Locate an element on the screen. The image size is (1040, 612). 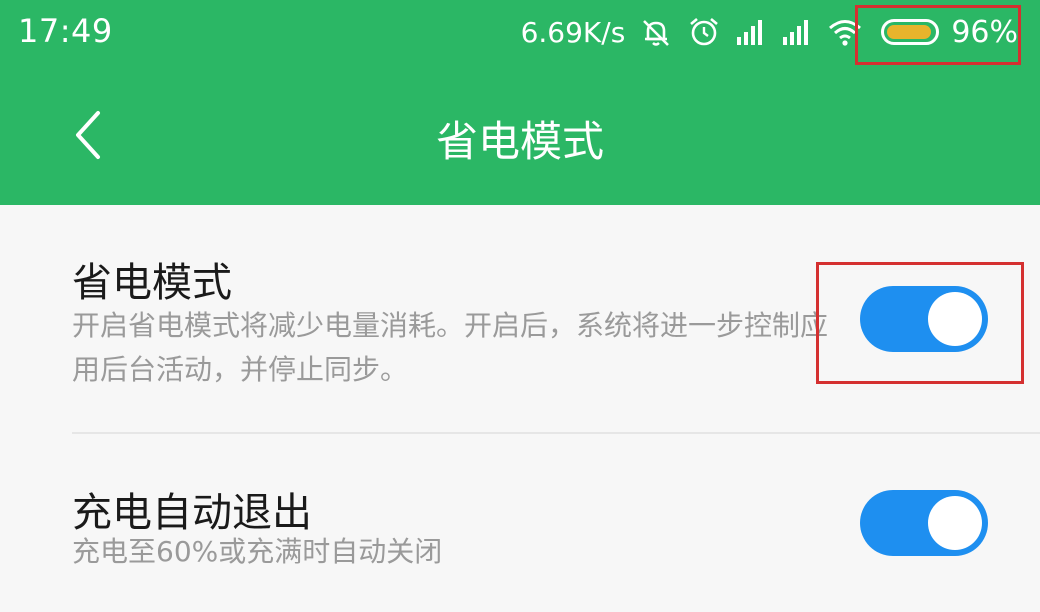
battery-status: 96% is located at coordinates (938, 34).